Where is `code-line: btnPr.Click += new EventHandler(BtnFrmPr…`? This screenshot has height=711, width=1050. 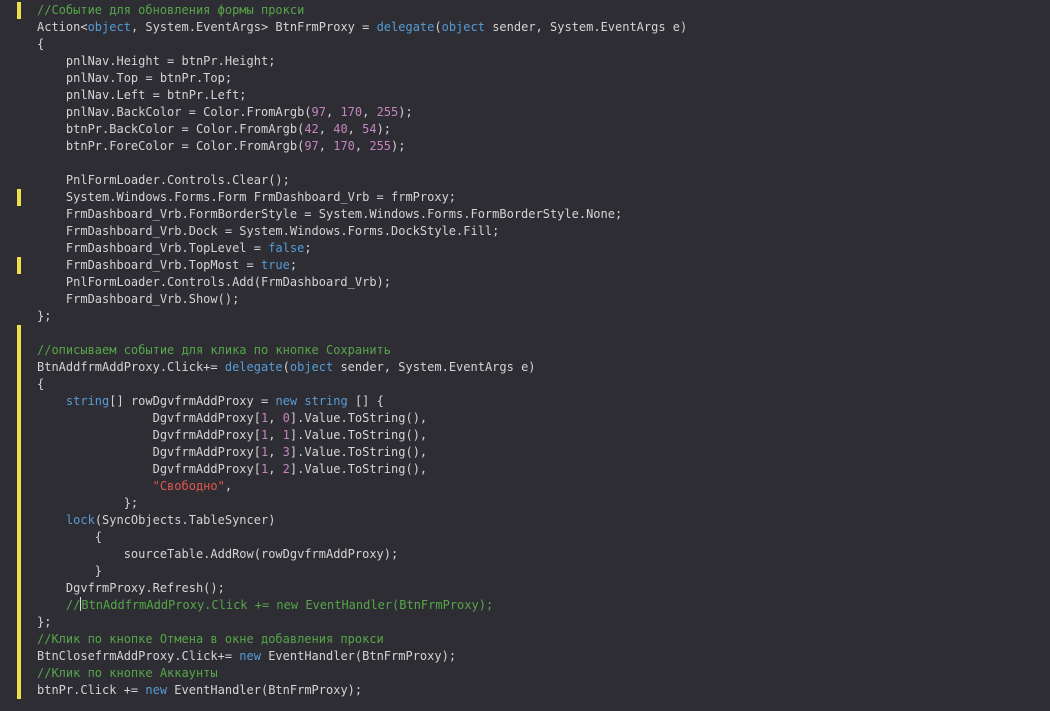 code-line: btnPr.Click += new EventHandler(BtnFrmPr… is located at coordinates (525, 690).